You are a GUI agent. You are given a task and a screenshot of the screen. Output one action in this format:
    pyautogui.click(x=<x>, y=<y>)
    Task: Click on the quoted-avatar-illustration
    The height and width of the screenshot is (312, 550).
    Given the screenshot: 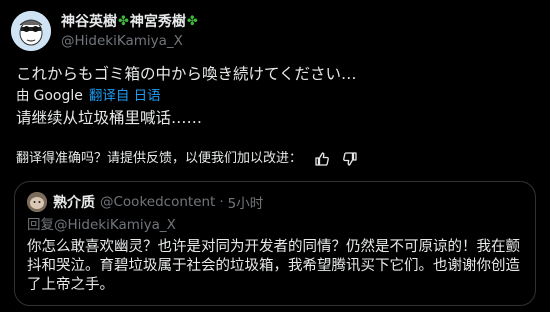 What is the action you would take?
    pyautogui.click(x=37, y=202)
    